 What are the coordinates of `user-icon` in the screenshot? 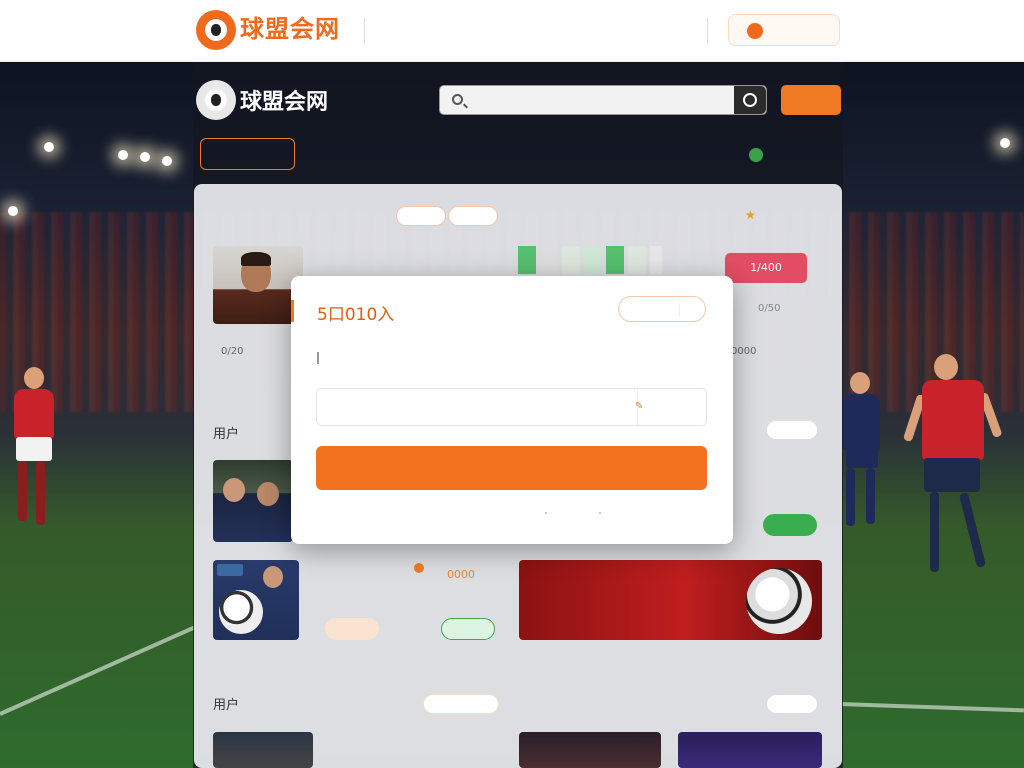 It's located at (755, 31).